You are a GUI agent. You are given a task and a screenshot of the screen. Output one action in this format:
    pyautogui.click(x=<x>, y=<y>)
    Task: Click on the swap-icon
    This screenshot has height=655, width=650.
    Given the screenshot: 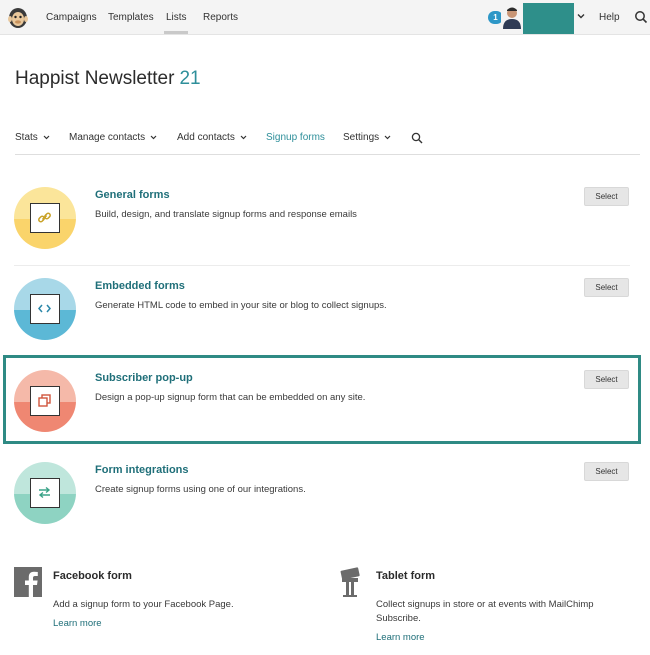 What is the action you would take?
    pyautogui.click(x=44, y=492)
    